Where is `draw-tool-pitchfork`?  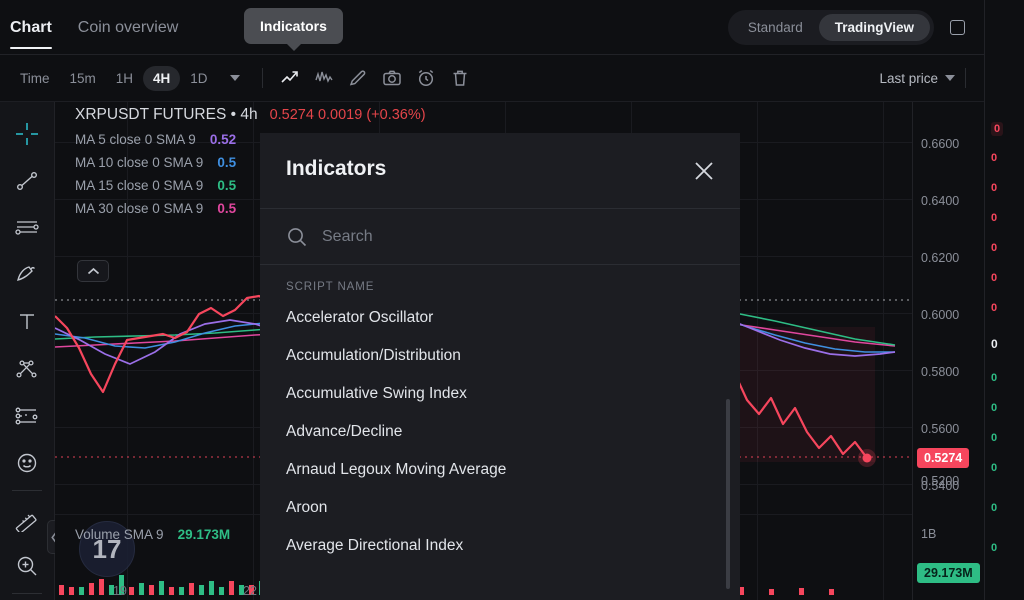
draw-tool-pitchfork is located at coordinates (27, 368).